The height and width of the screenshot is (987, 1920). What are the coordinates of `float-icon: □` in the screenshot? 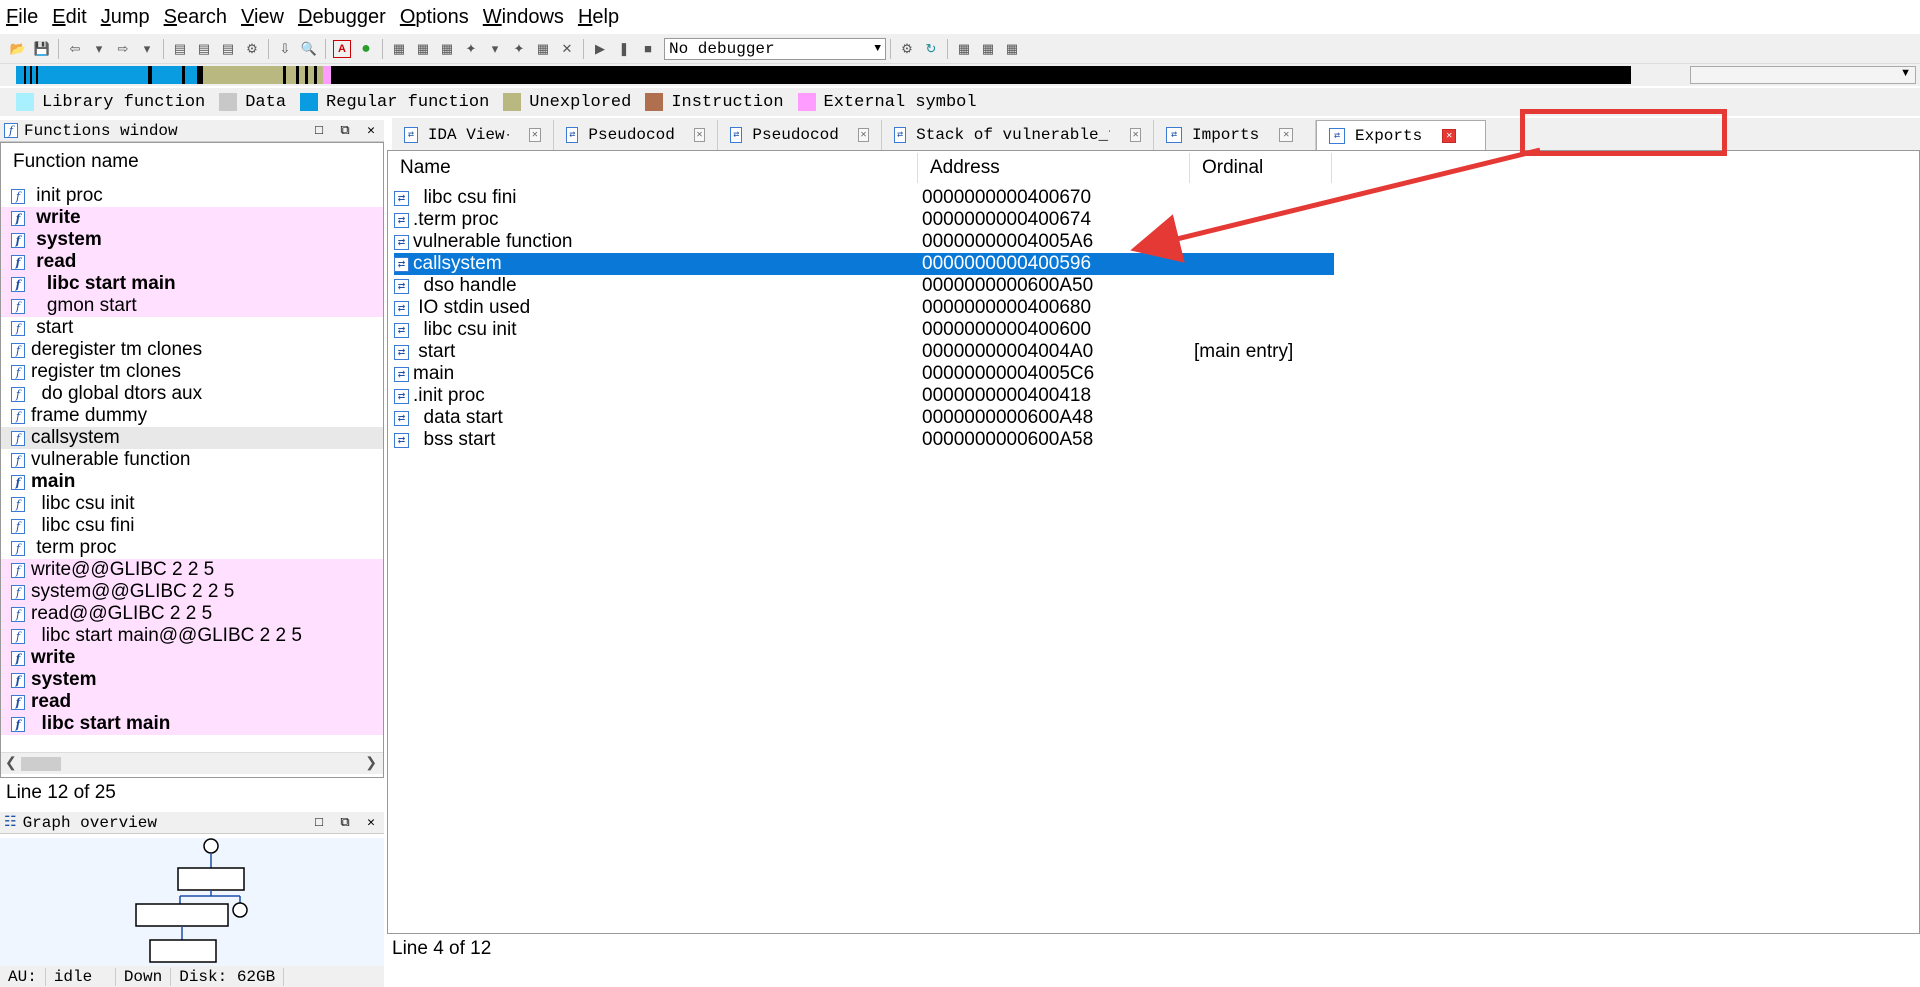 It's located at (319, 822).